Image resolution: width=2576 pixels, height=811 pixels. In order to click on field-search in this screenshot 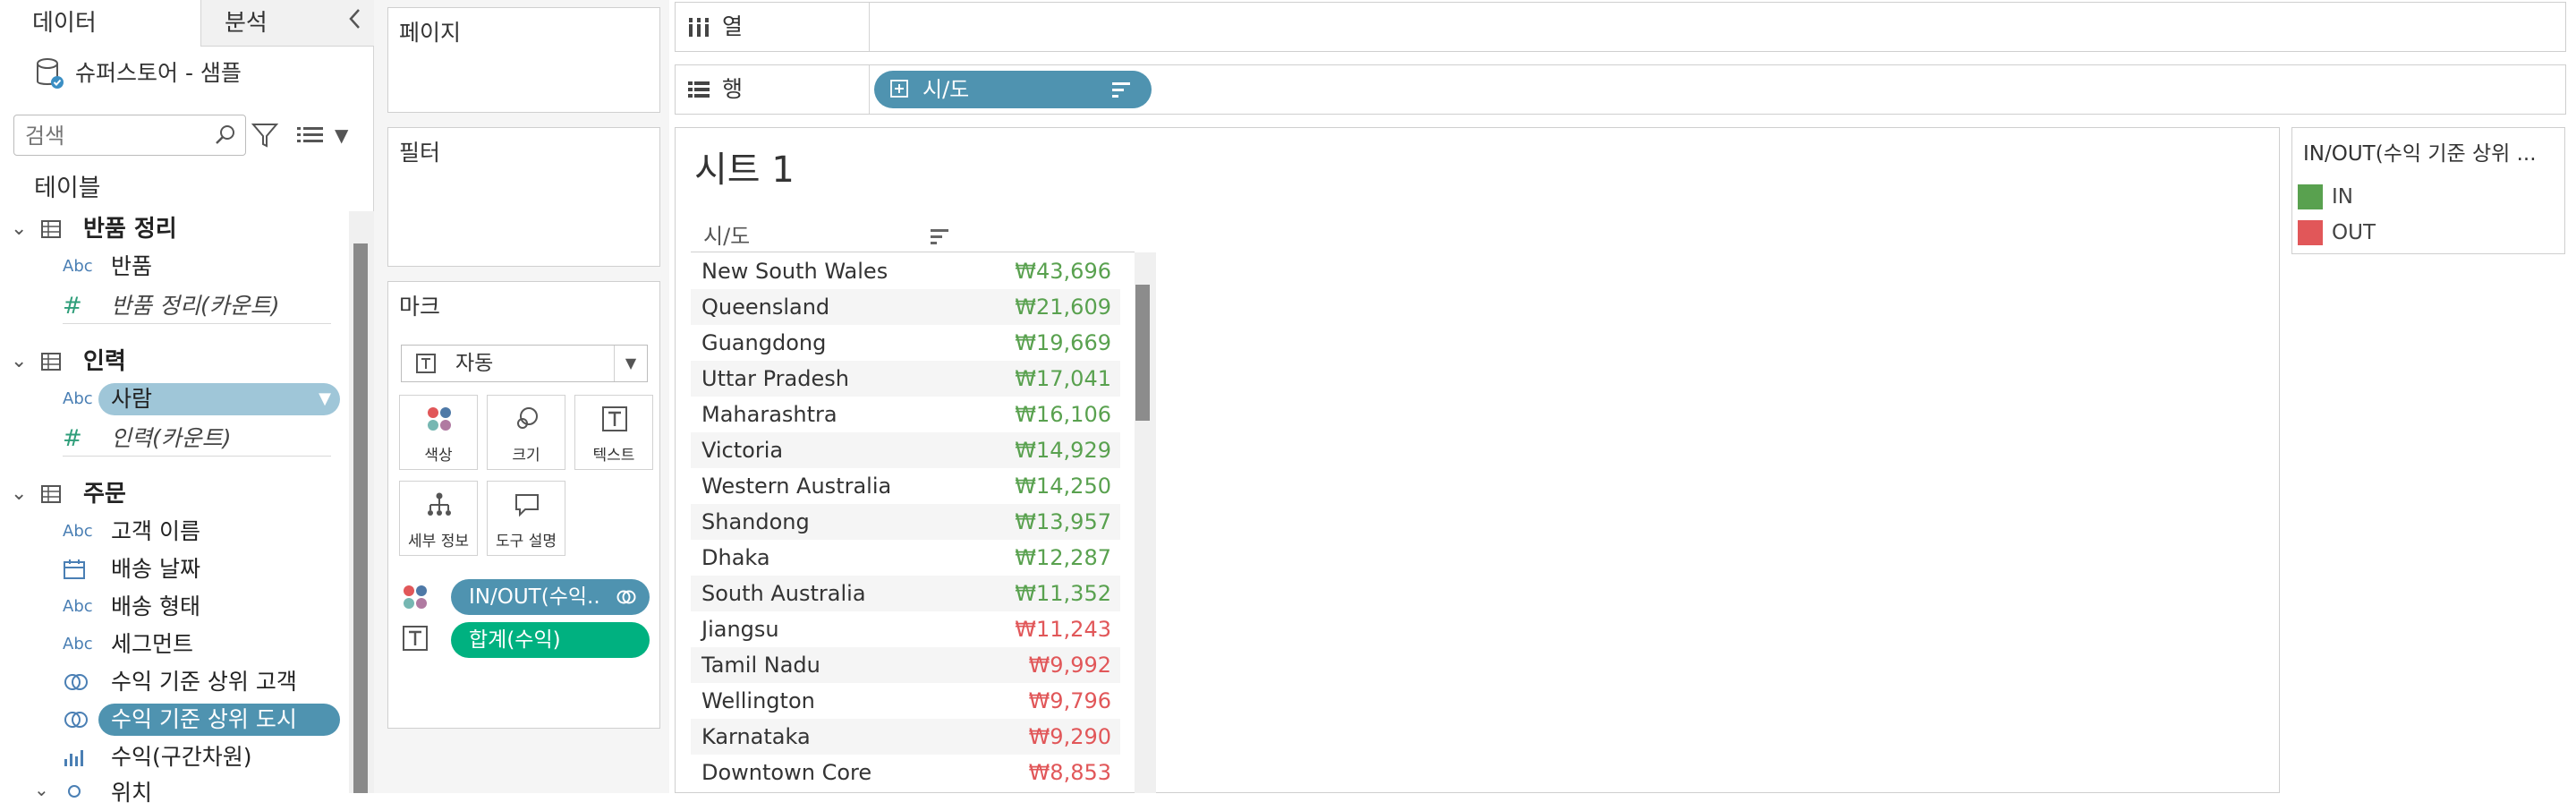, I will do `click(129, 135)`.